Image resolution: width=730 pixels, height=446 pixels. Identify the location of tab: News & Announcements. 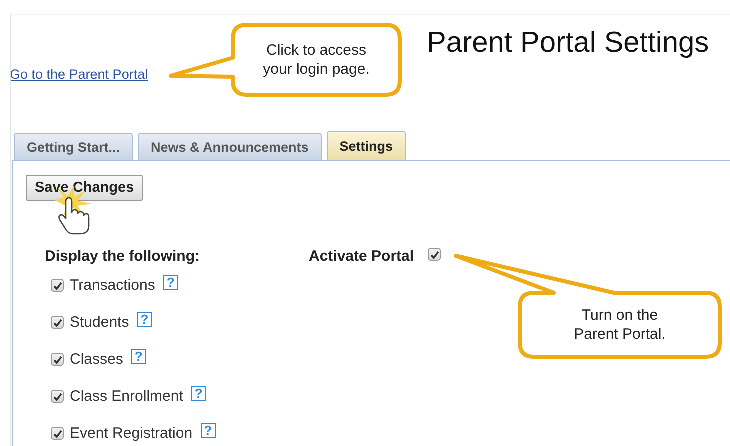
(230, 146).